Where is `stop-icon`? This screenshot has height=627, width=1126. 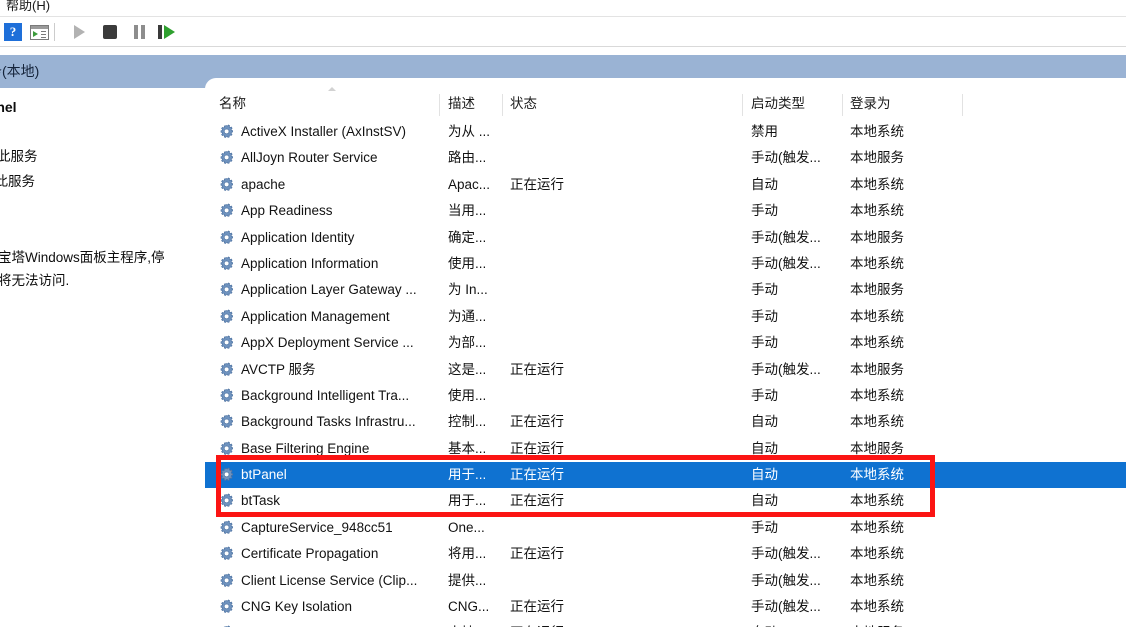
stop-icon is located at coordinates (110, 32).